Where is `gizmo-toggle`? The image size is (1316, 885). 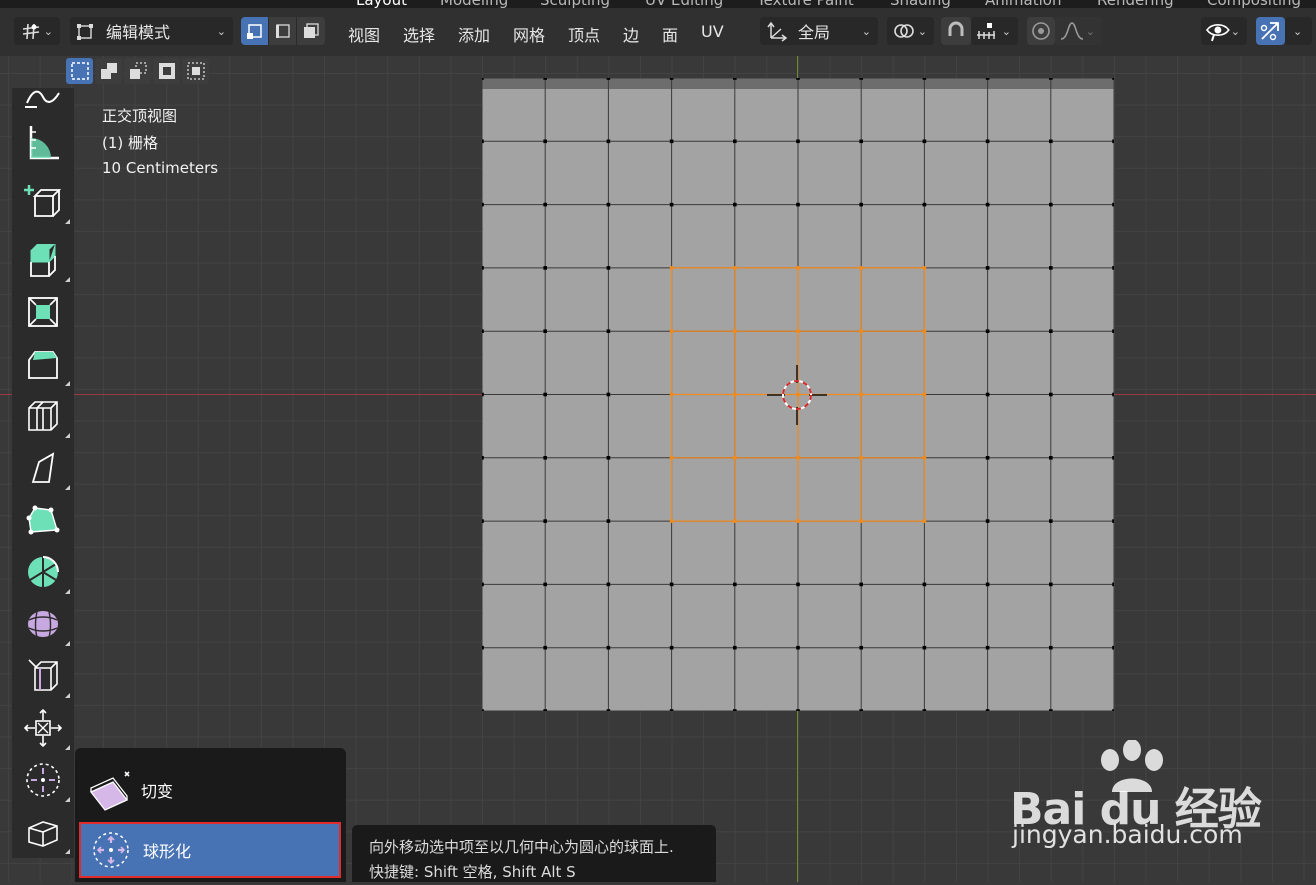 gizmo-toggle is located at coordinates (1270, 31).